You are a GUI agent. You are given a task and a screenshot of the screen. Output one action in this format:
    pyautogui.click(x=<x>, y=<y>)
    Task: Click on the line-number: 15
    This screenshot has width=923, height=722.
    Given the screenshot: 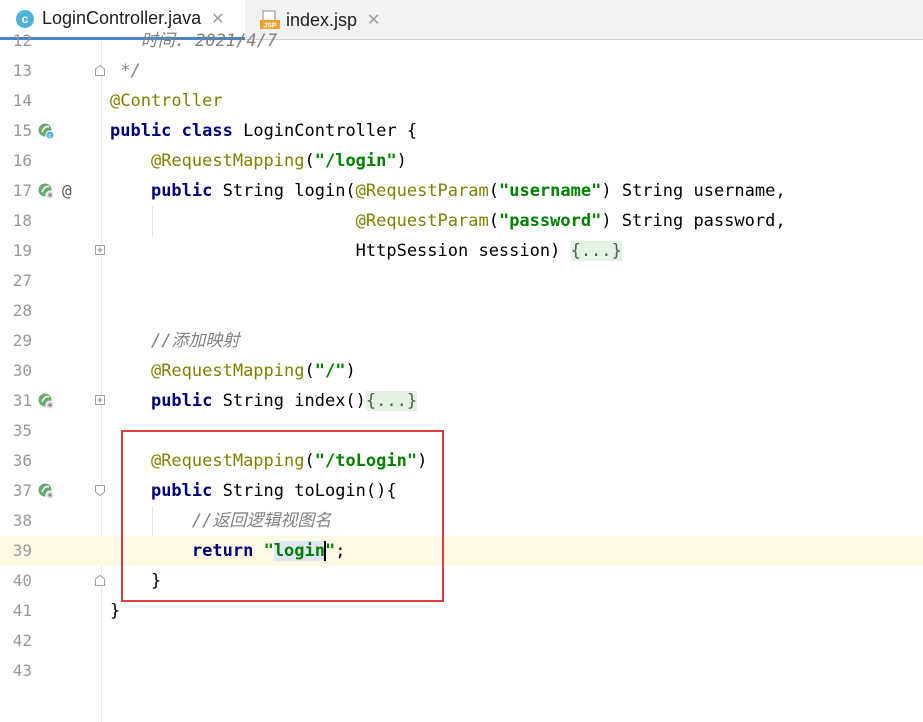 What is the action you would take?
    pyautogui.click(x=22, y=130)
    